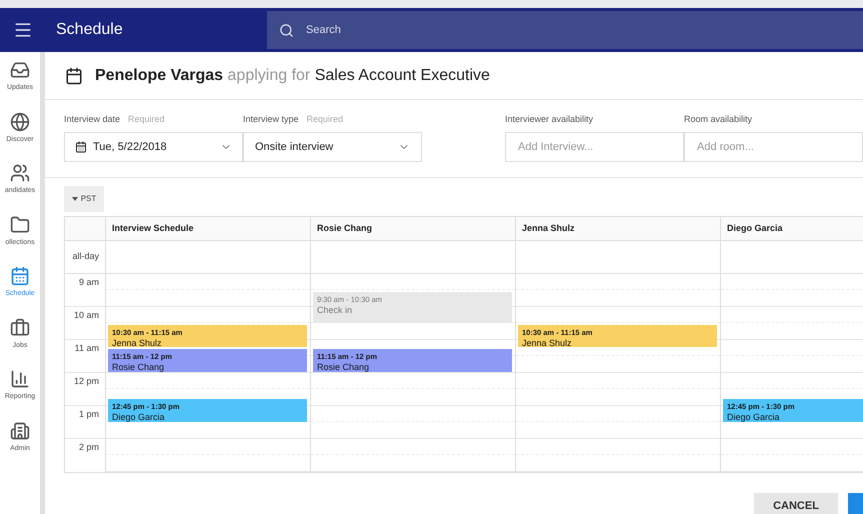 The image size is (863, 514). I want to click on cancel-button: CANCEL, so click(796, 503).